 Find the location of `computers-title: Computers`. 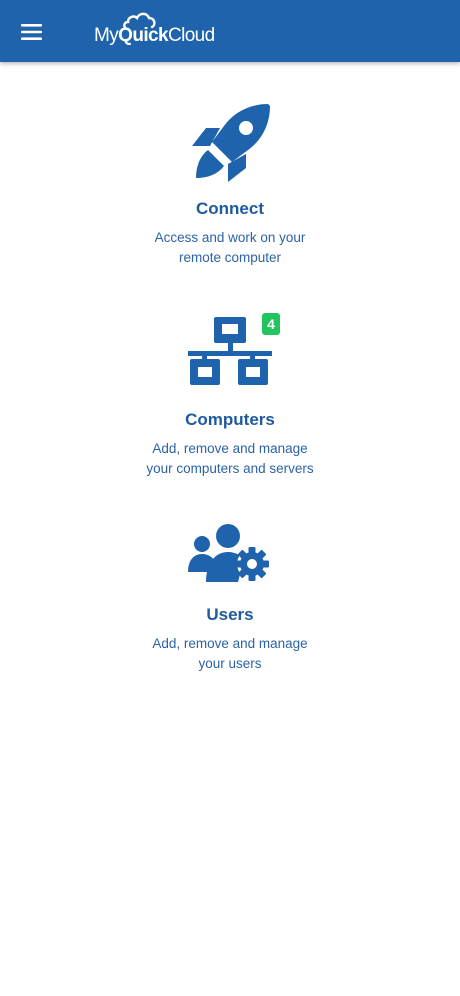

computers-title: Computers is located at coordinates (230, 419).